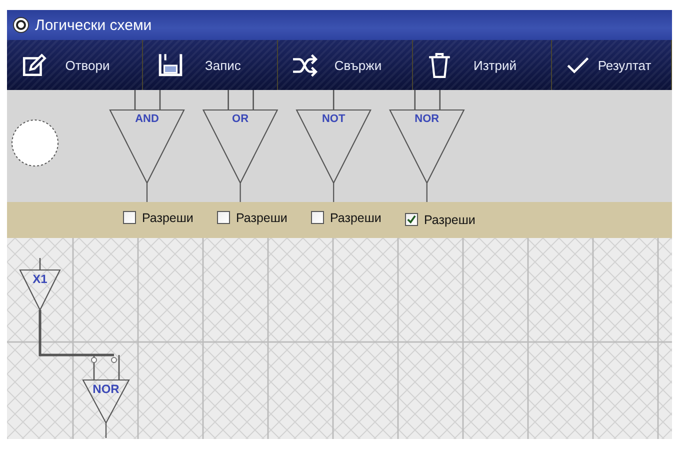 This screenshot has height=449, width=679. What do you see at coordinates (334, 119) in the screenshot?
I see `gate-label: NOT` at bounding box center [334, 119].